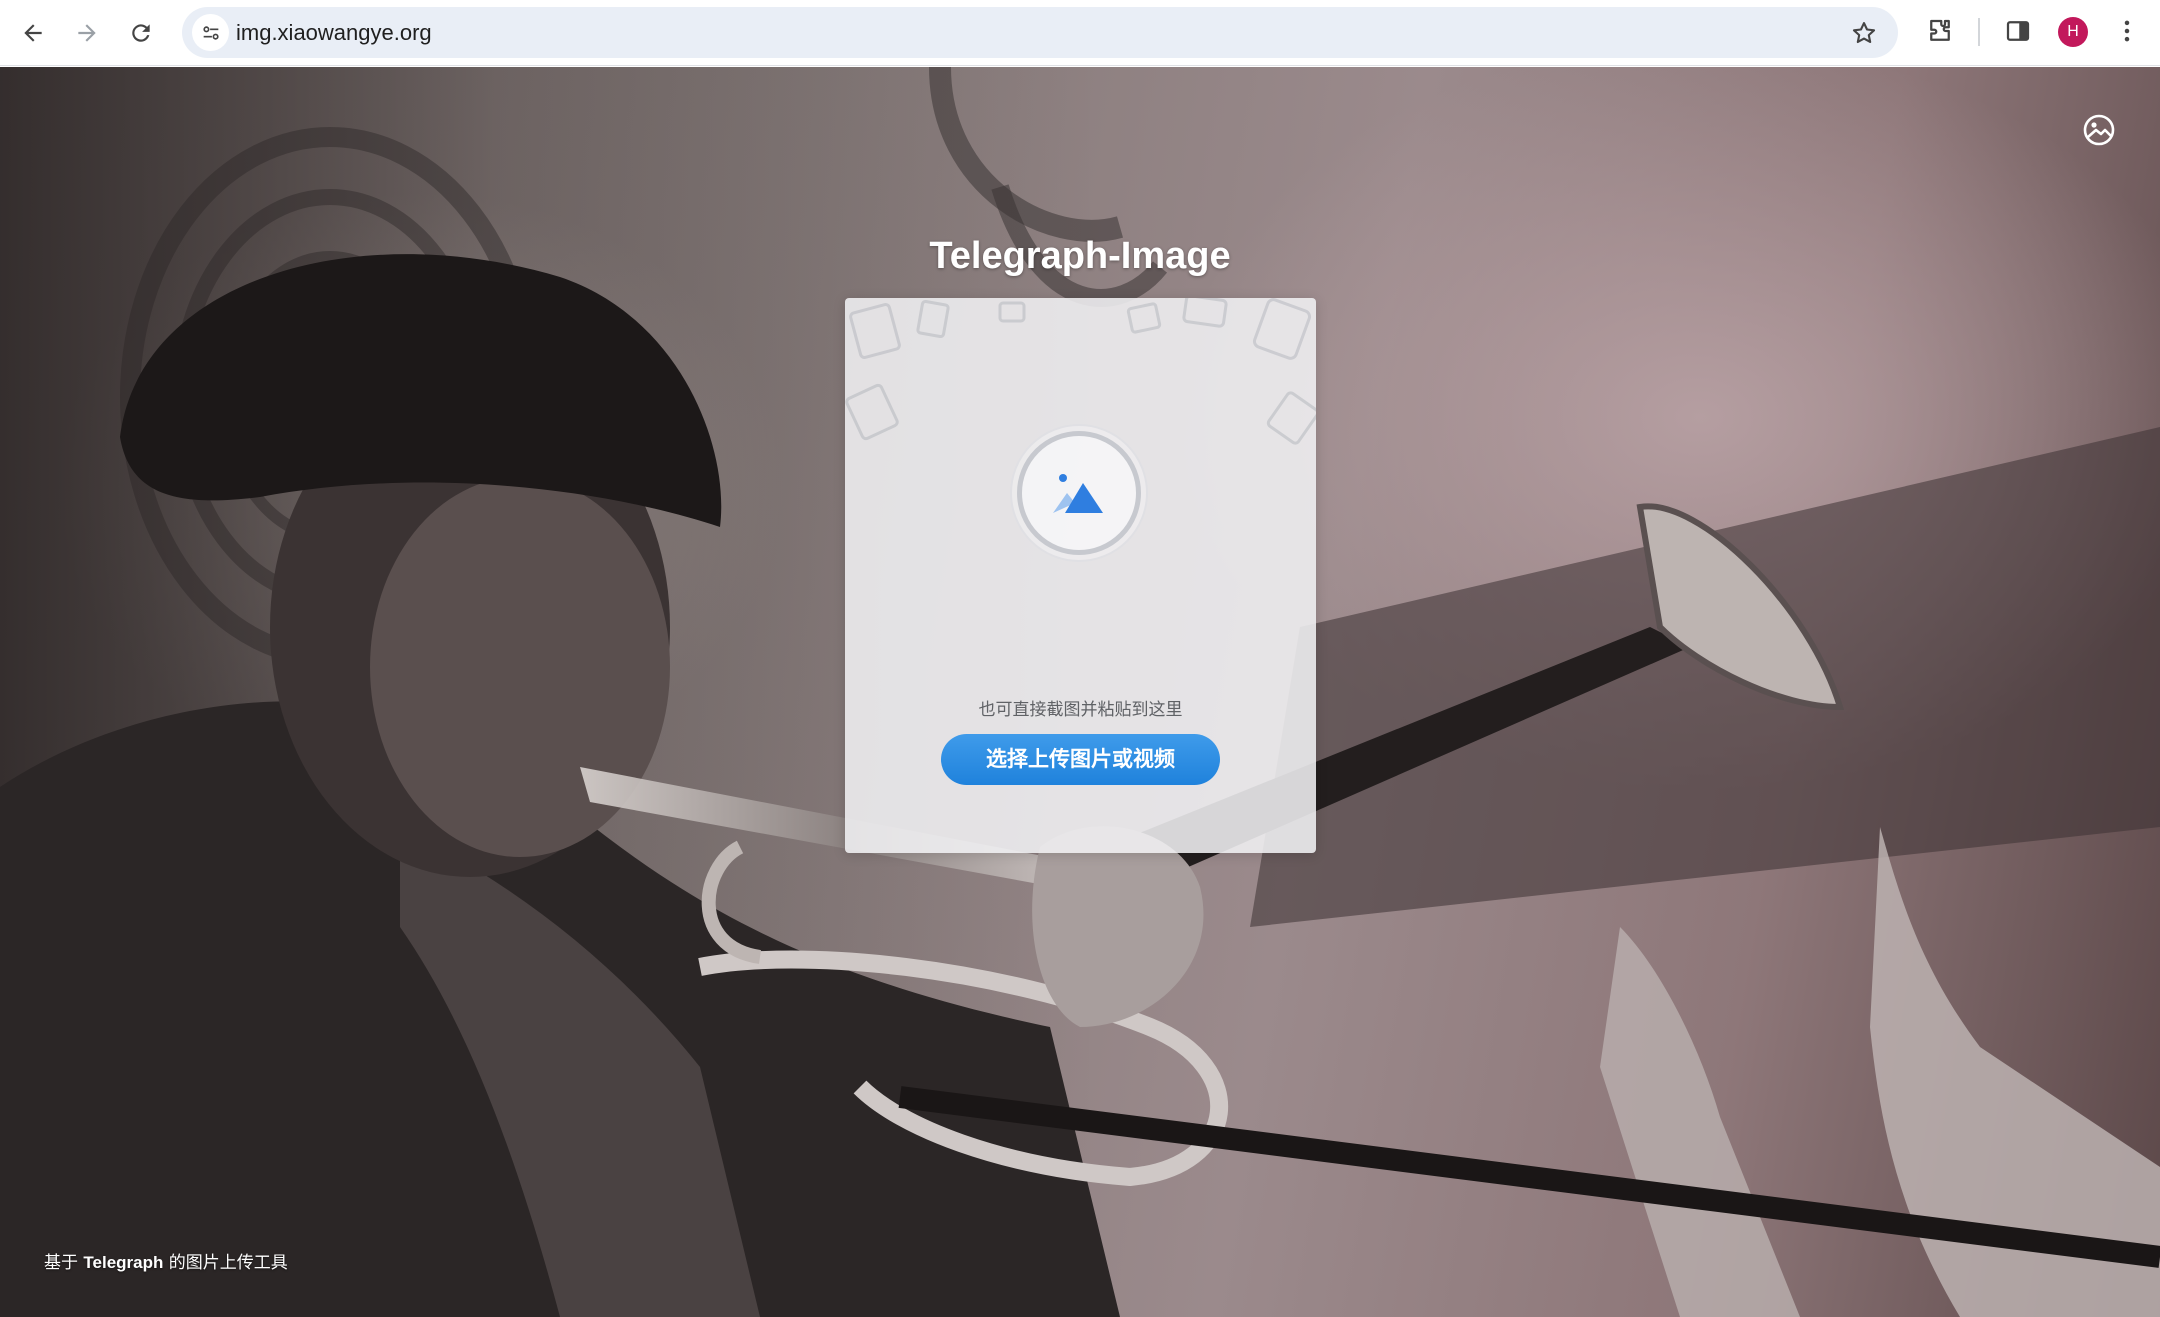 The height and width of the screenshot is (1317, 2160). What do you see at coordinates (123, 1262) in the screenshot?
I see `footer-brand: Telegraph` at bounding box center [123, 1262].